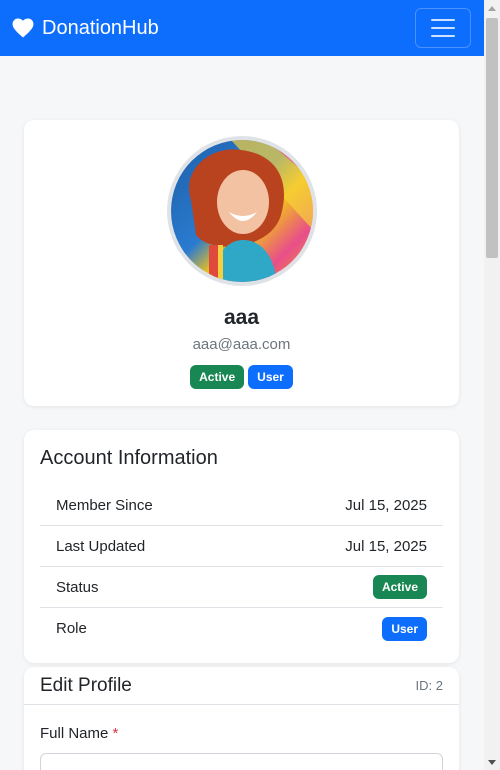 This screenshot has width=500, height=770. What do you see at coordinates (129, 458) in the screenshot?
I see `account-information-title: Account Information` at bounding box center [129, 458].